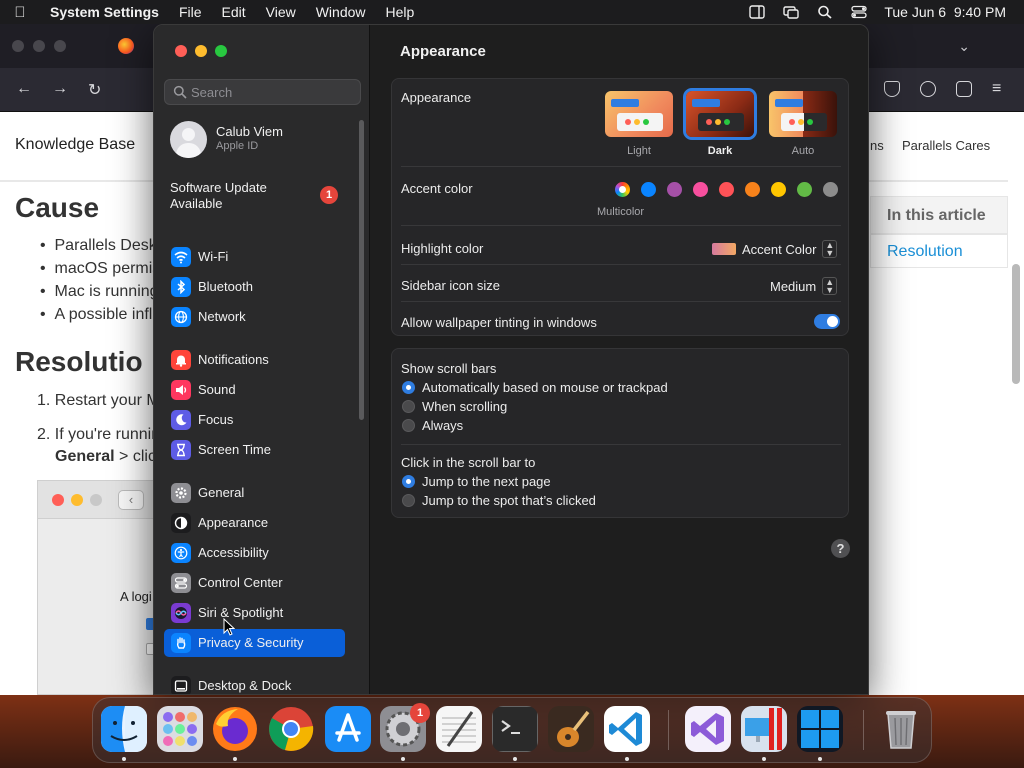 This screenshot has width=1024, height=768. What do you see at coordinates (996, 89) in the screenshot?
I see `hamburger-menu-icon: ≡` at bounding box center [996, 89].